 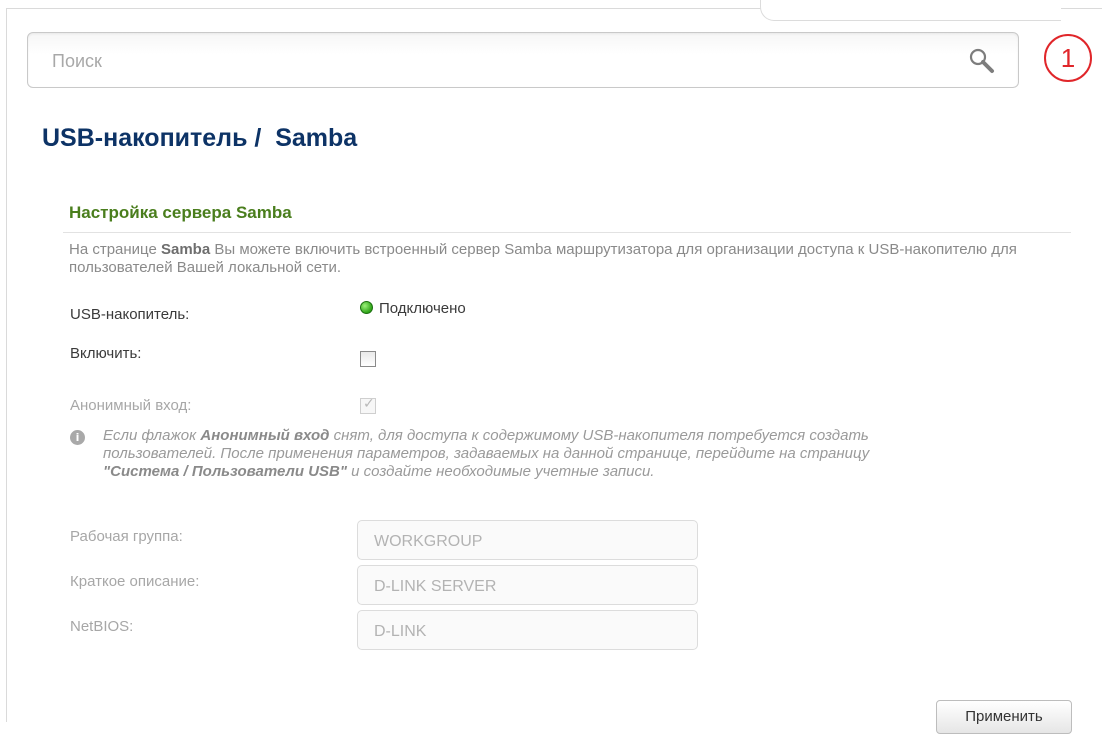 What do you see at coordinates (413, 308) in the screenshot?
I see `usb-status: Подключено` at bounding box center [413, 308].